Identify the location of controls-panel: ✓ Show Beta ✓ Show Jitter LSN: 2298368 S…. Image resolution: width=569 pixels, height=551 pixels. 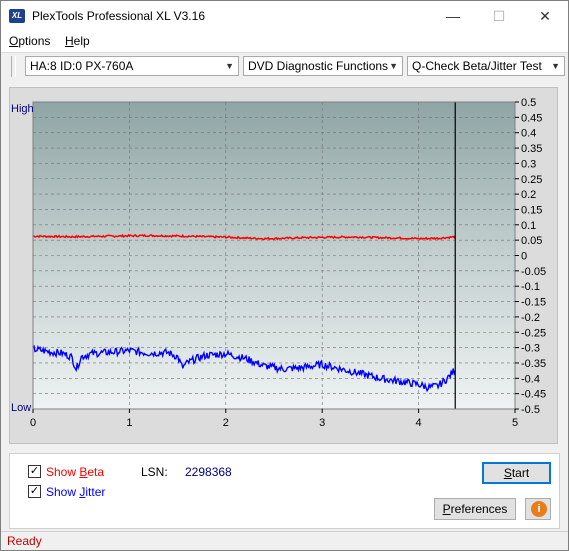
(284, 491).